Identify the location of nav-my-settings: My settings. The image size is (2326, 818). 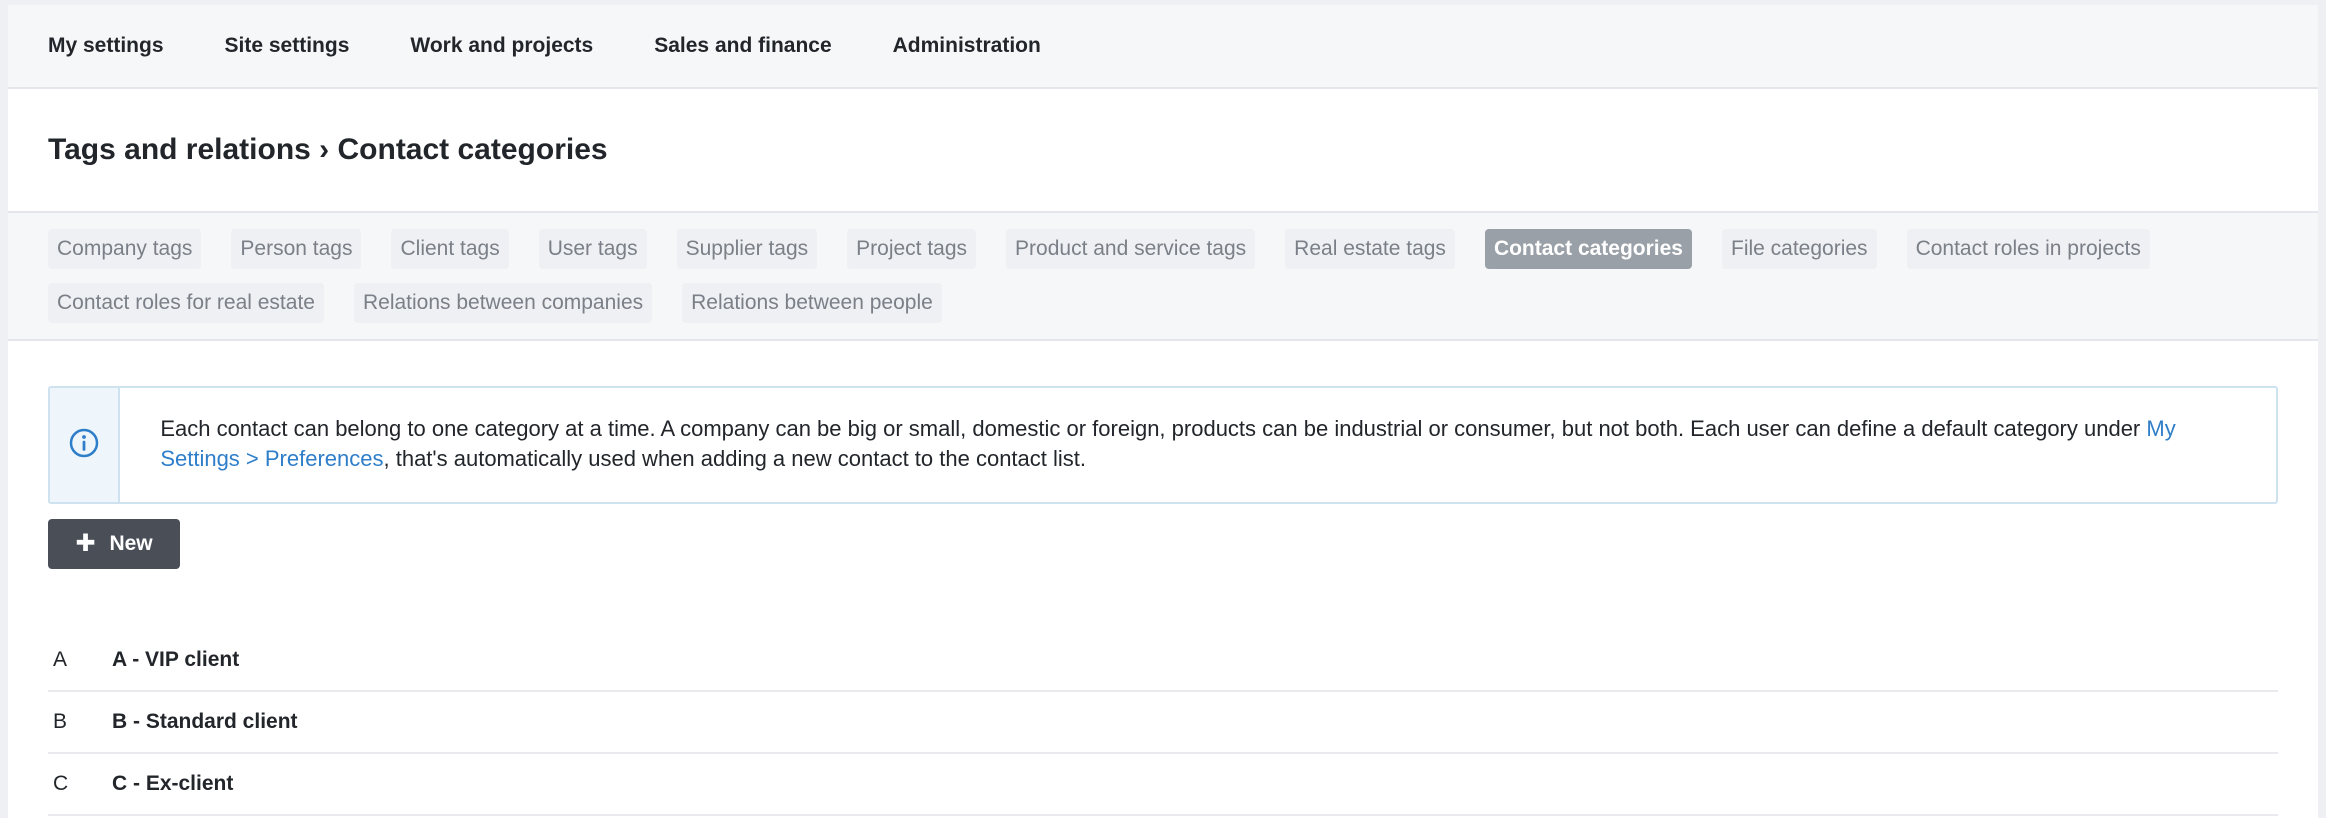
(106, 46).